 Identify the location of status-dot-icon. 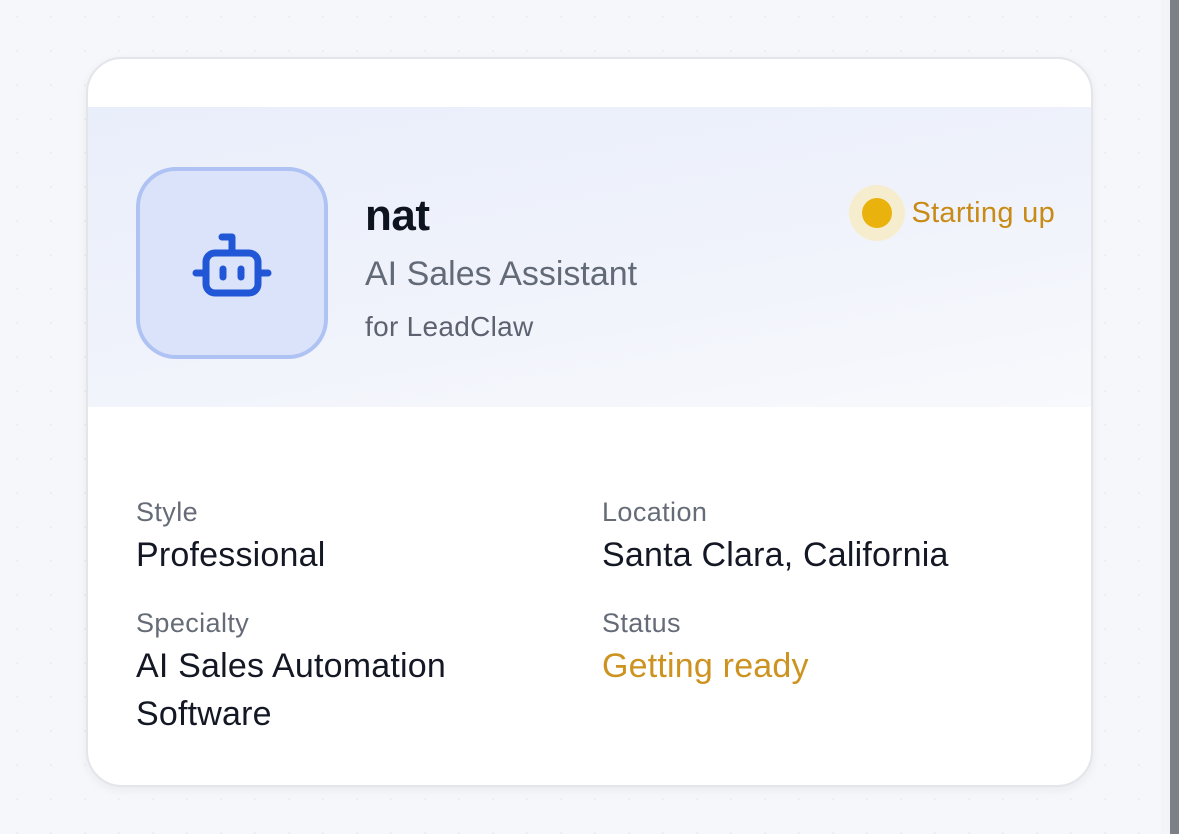
(877, 213).